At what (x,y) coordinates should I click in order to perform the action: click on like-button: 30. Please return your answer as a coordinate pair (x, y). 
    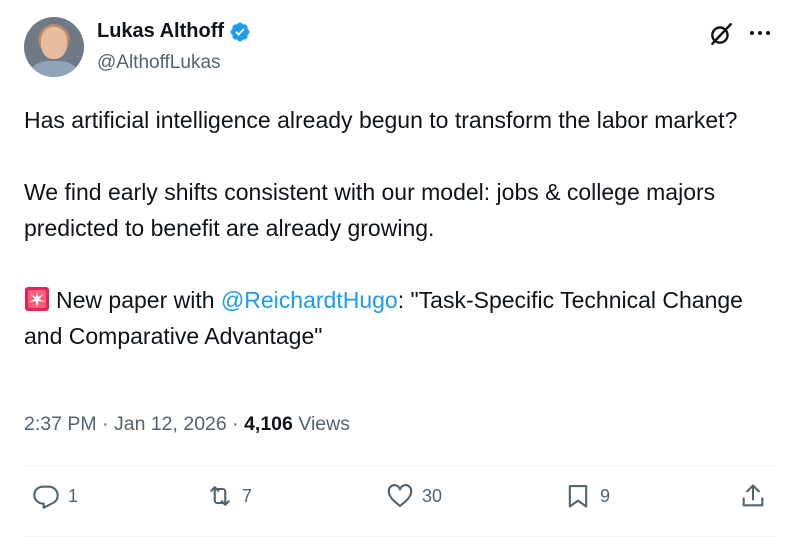
    Looking at the image, I should click on (414, 496).